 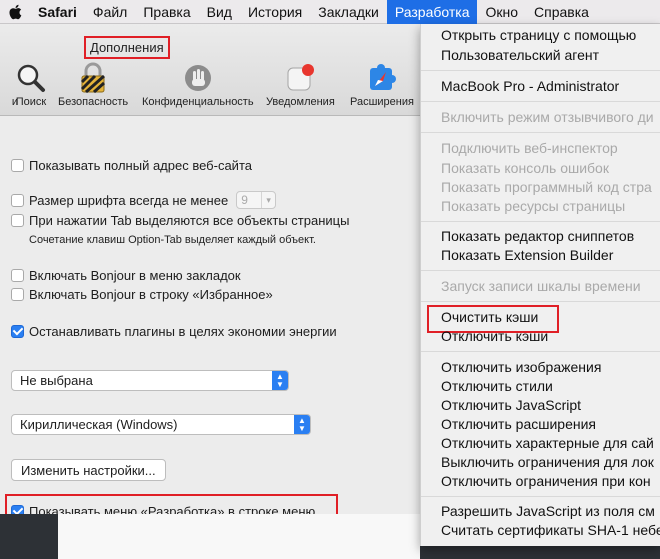 I want to click on menu-edit: Правка, so click(x=166, y=12).